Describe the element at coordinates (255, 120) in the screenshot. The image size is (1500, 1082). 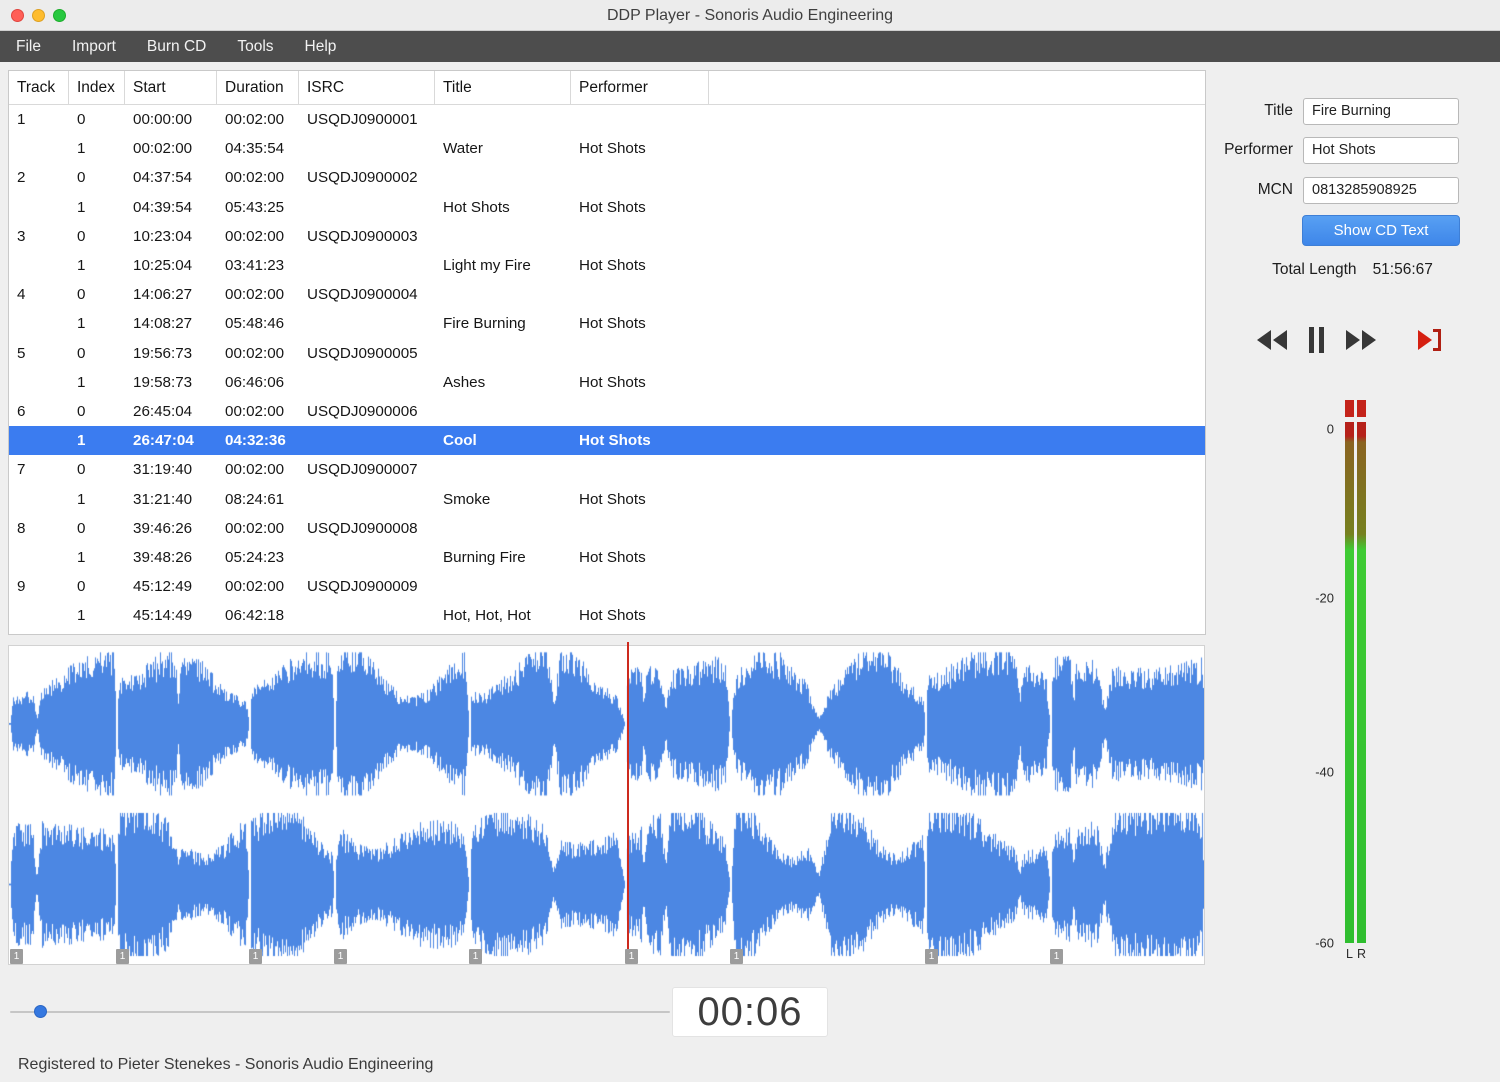
I see `cell-duration: 00:02:00` at that location.